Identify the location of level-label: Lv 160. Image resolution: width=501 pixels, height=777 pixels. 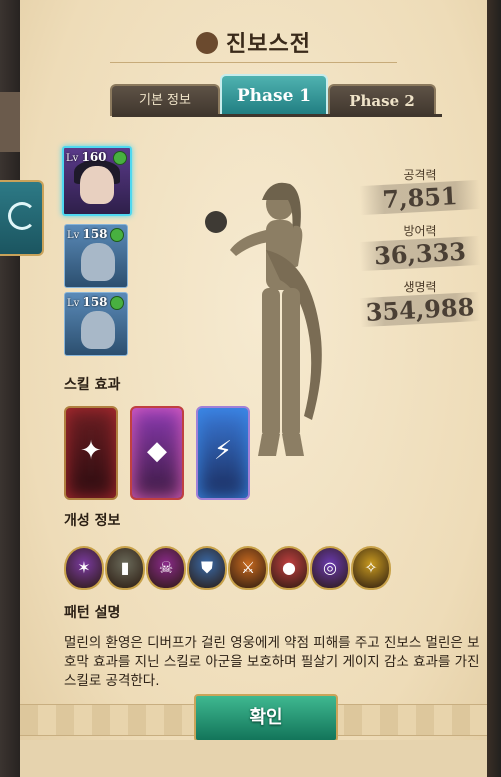
(86, 157).